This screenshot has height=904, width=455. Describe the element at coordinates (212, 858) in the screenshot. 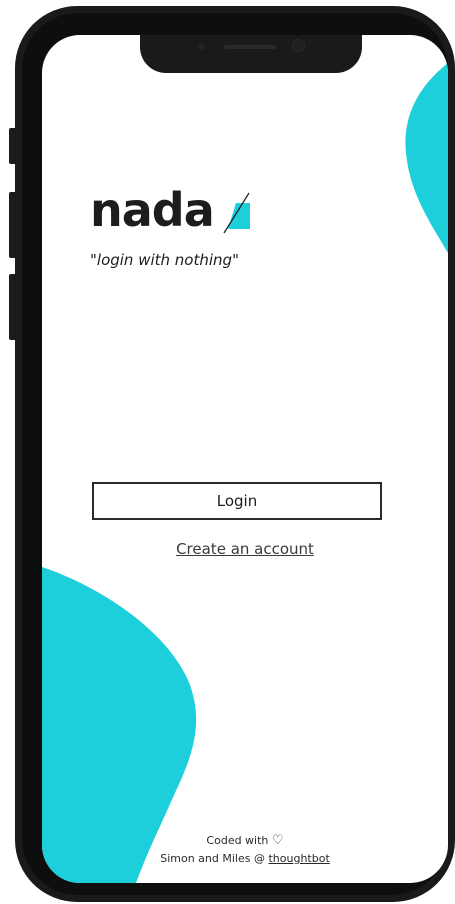

I see `credit-text: Simon and Miles @` at that location.